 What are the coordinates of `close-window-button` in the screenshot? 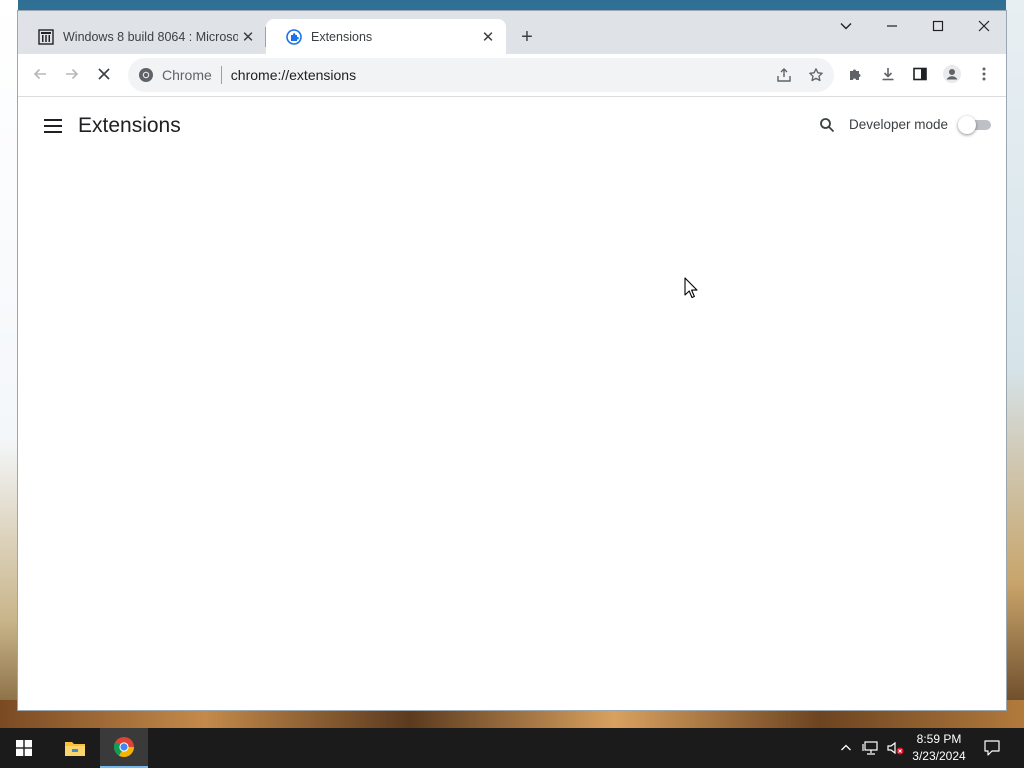 It's located at (983, 26).